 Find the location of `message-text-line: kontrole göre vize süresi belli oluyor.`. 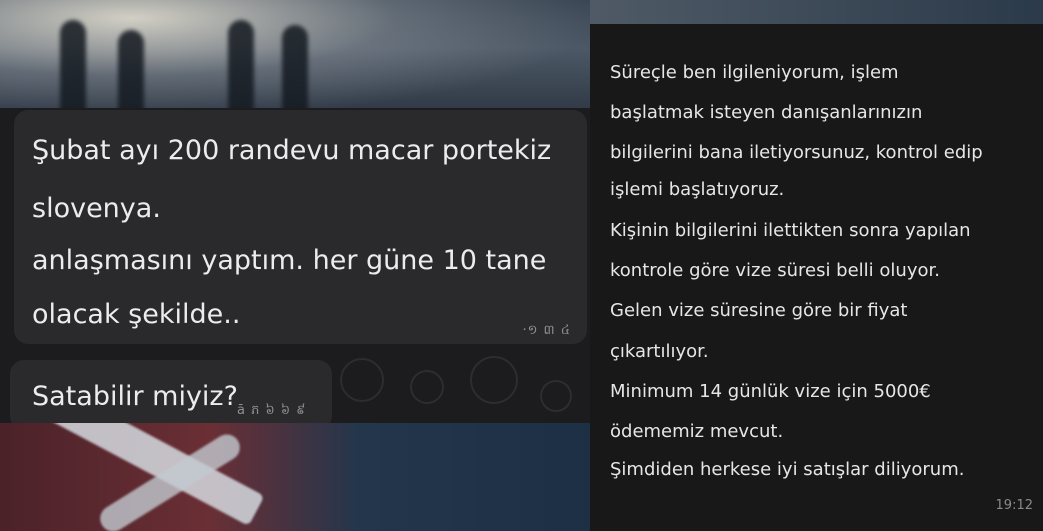

message-text-line: kontrole göre vize süresi belli oluyor. is located at coordinates (775, 270).